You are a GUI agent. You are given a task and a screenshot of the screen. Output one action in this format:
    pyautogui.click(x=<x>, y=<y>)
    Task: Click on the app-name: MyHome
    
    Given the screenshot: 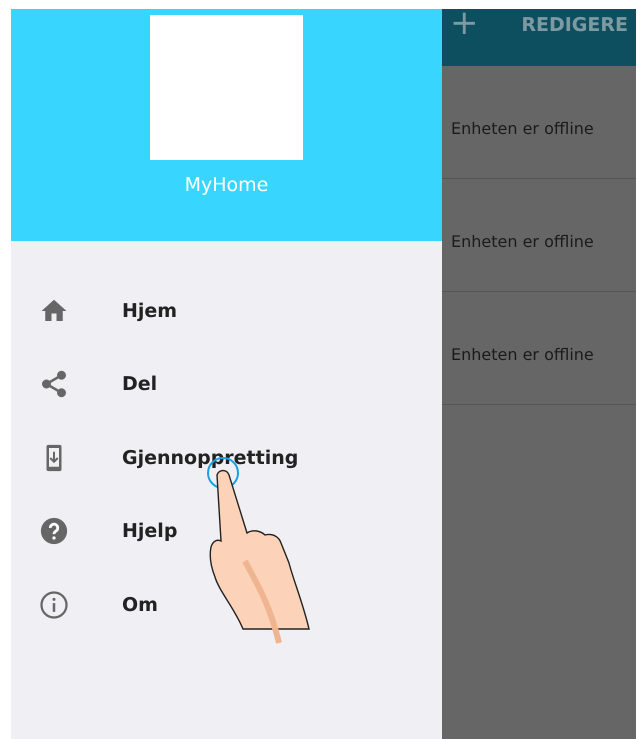 What is the action you would take?
    pyautogui.click(x=226, y=185)
    